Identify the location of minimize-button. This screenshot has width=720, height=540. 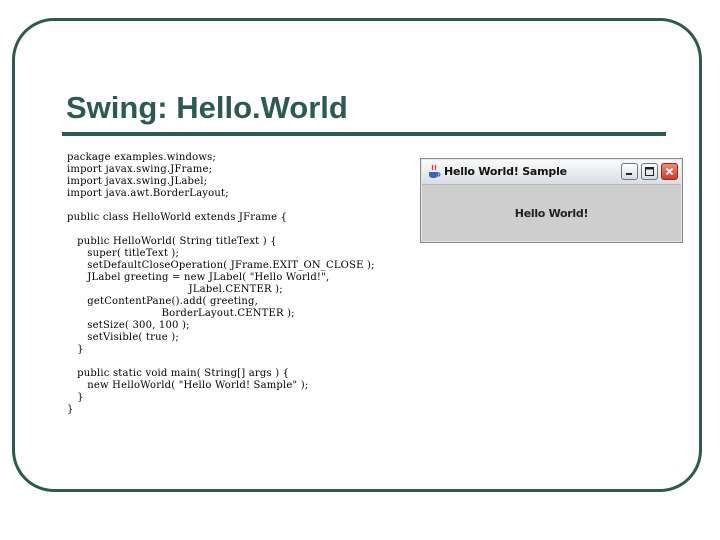
(629, 171).